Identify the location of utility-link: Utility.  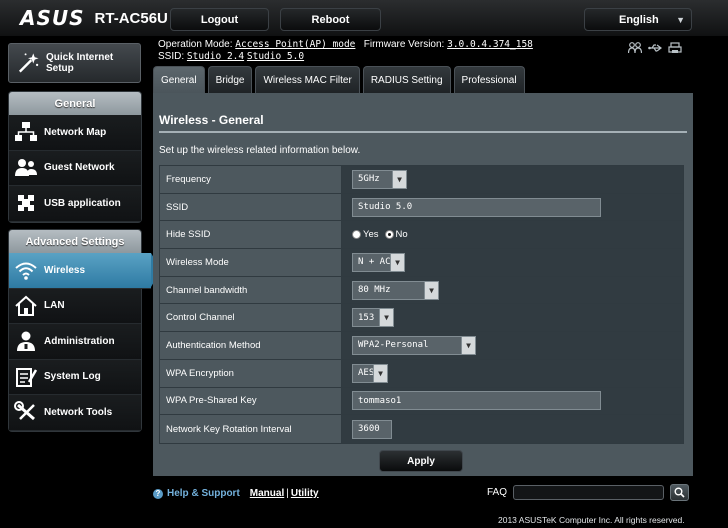
(305, 493).